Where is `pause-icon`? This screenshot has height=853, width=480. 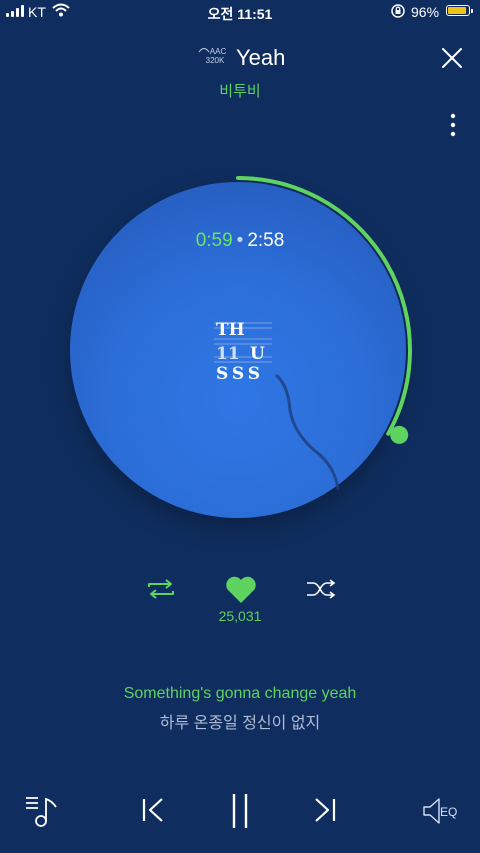 pause-icon is located at coordinates (240, 811).